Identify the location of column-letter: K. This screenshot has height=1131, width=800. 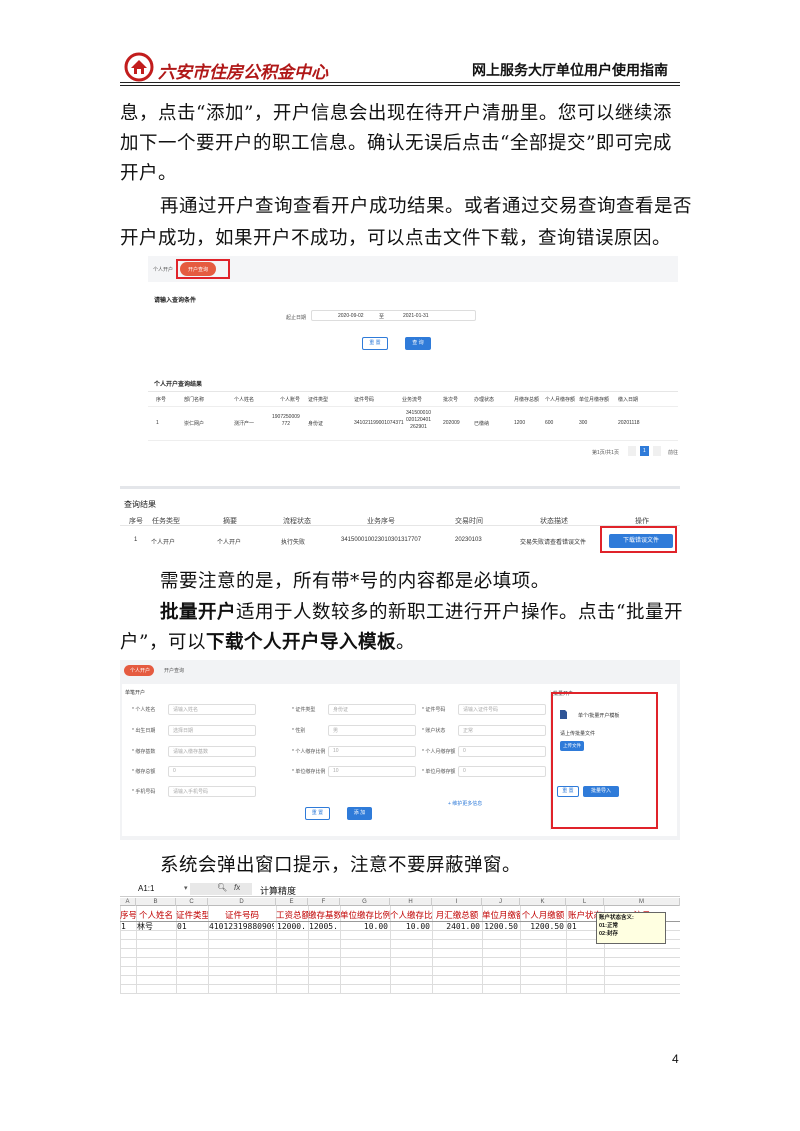
(543, 902).